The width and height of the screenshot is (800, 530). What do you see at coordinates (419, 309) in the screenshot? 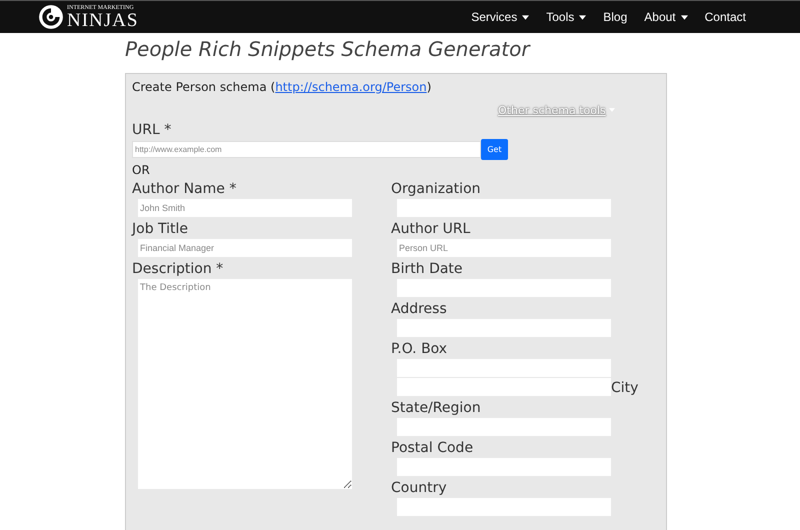
I see `field-label: Address` at bounding box center [419, 309].